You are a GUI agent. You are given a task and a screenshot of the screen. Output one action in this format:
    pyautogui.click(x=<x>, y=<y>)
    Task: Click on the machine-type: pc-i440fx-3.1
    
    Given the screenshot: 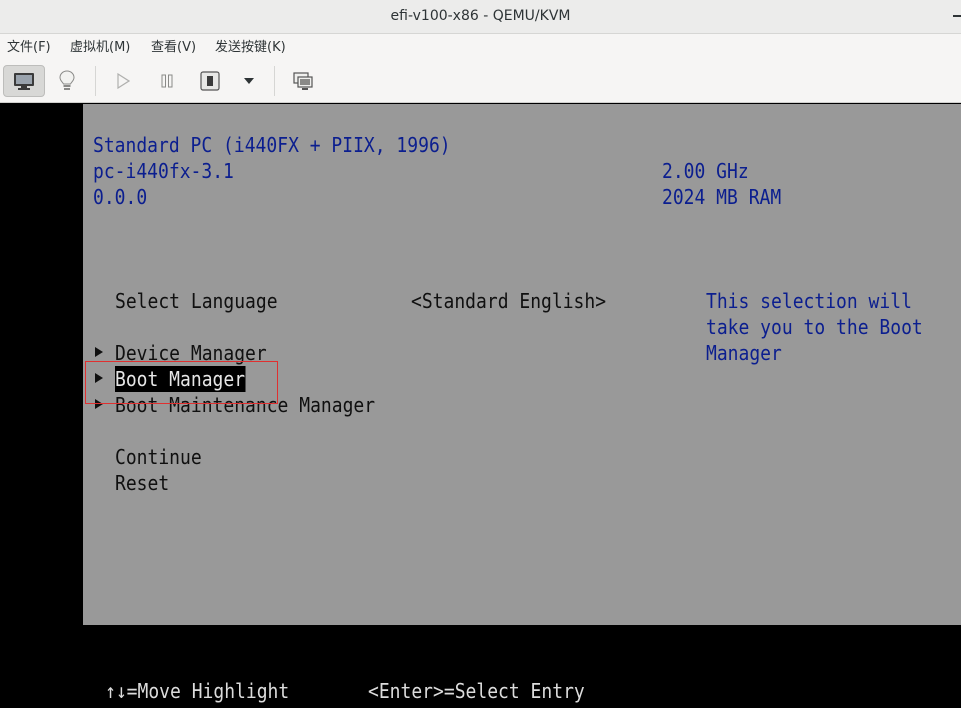 What is the action you would take?
    pyautogui.click(x=163, y=171)
    